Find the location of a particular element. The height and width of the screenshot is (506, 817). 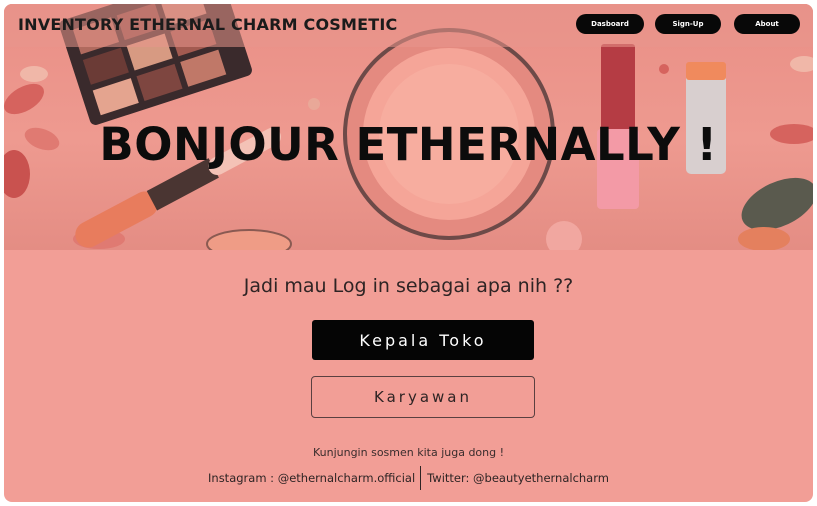

nav-dashboard-button: Dasboard is located at coordinates (610, 24).